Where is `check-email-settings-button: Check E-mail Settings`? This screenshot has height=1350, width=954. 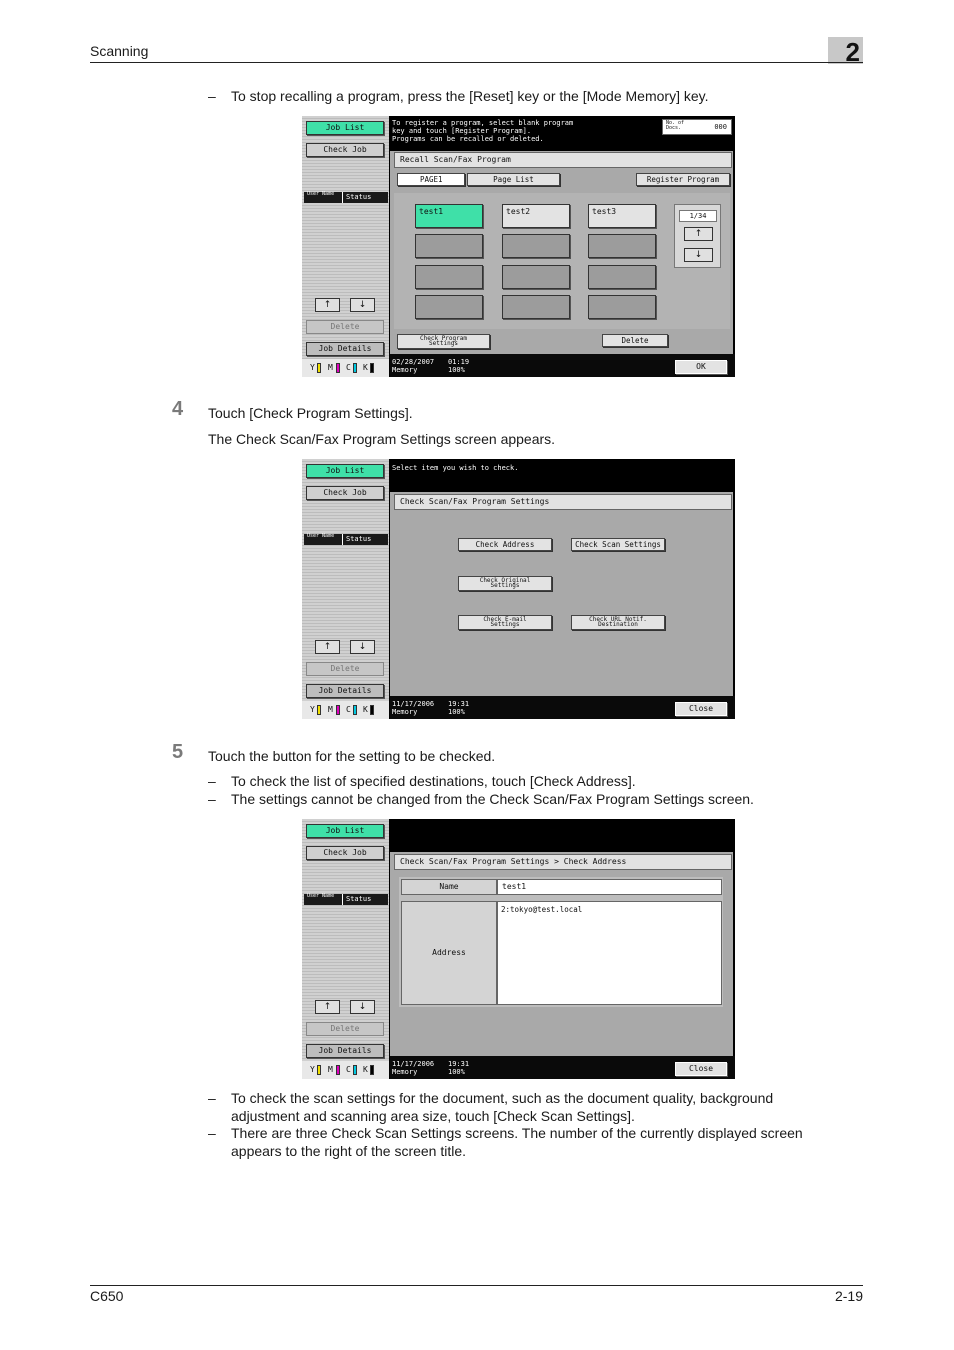
check-email-settings-button: Check E-mail Settings is located at coordinates (505, 622).